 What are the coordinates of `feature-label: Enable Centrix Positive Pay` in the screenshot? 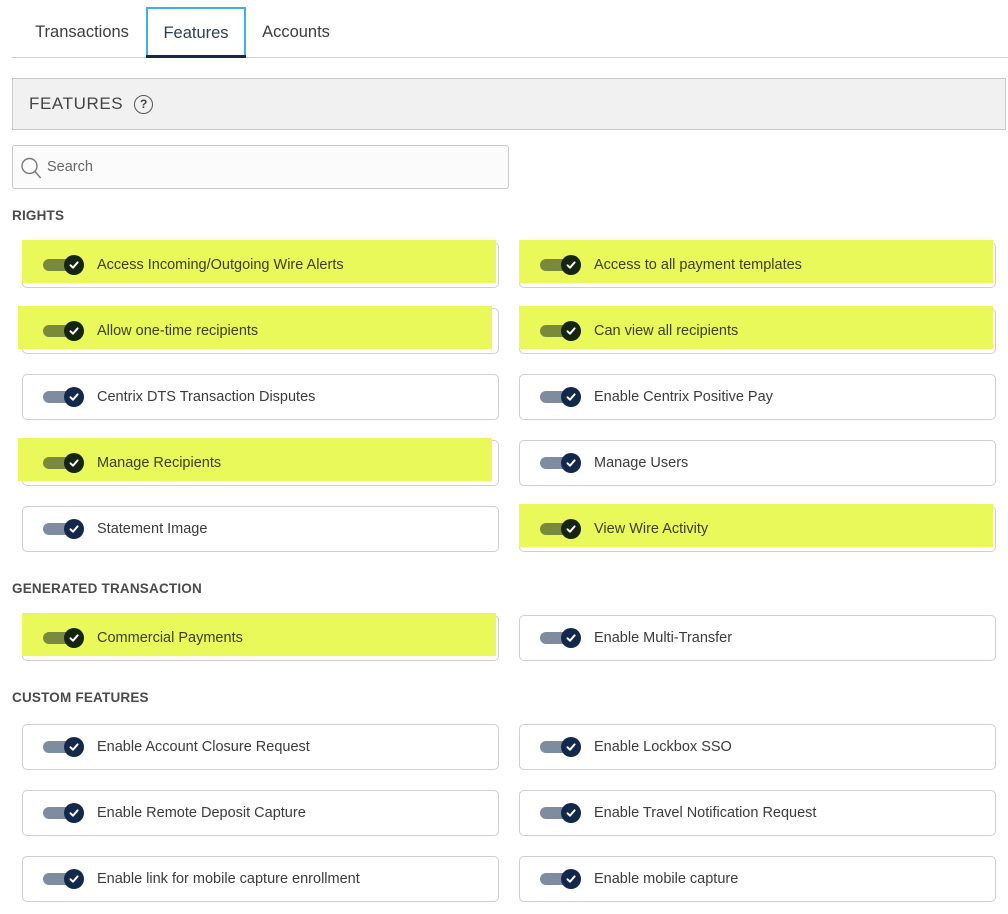 It's located at (683, 397).